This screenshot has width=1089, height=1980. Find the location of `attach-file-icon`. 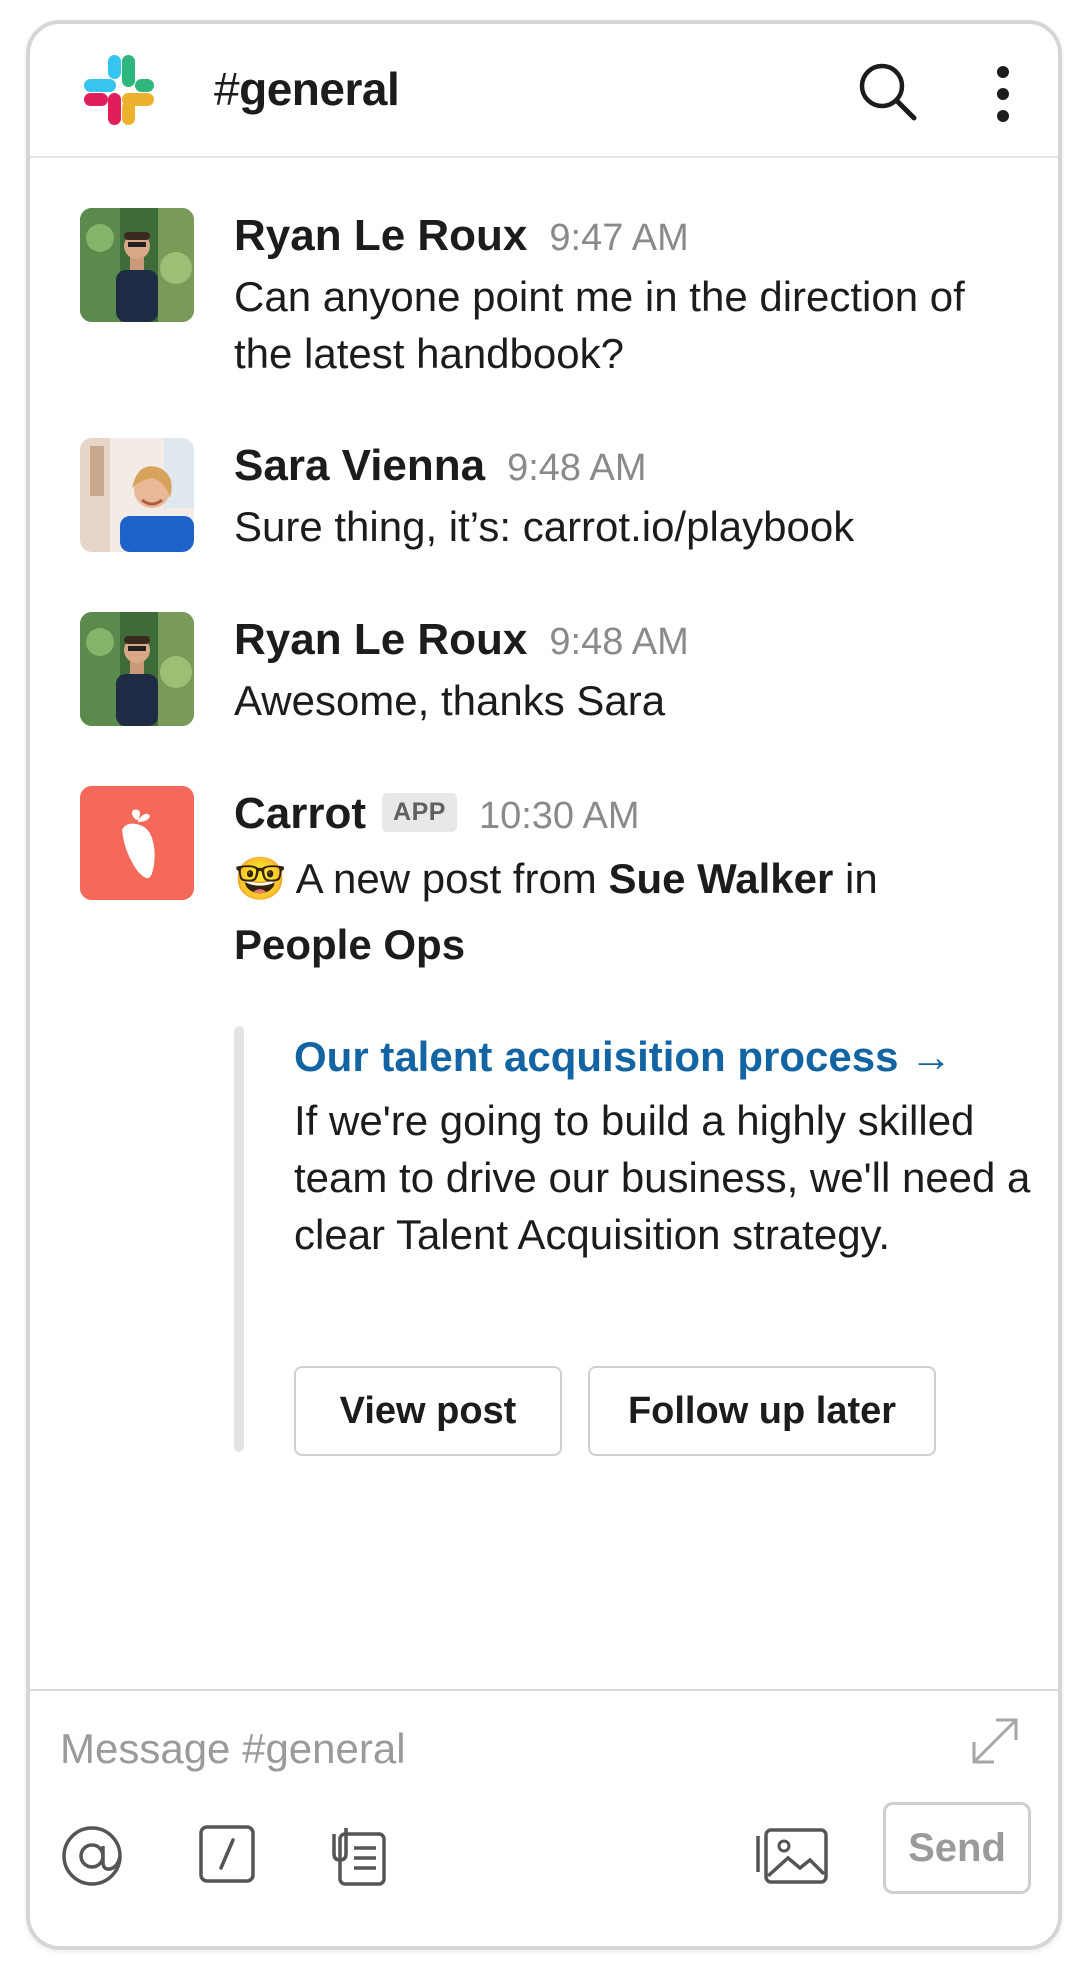

attach-file-icon is located at coordinates (359, 1855).